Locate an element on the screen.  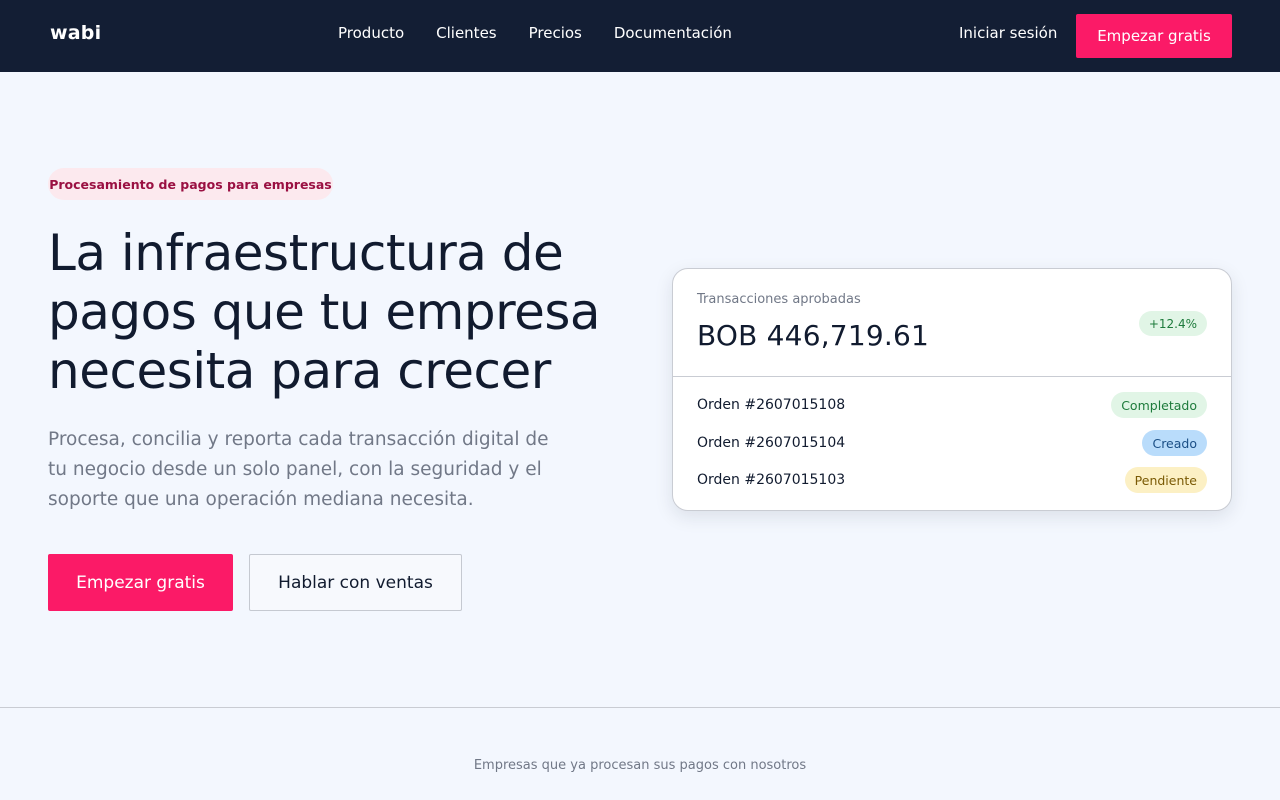
hero-badge: Procesamiento de pagos para empresas is located at coordinates (190, 184).